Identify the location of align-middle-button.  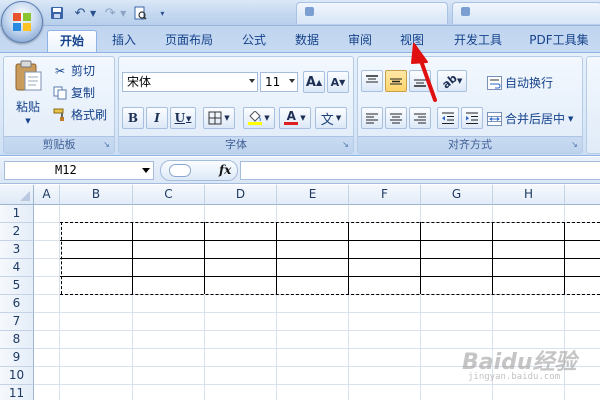
(396, 81).